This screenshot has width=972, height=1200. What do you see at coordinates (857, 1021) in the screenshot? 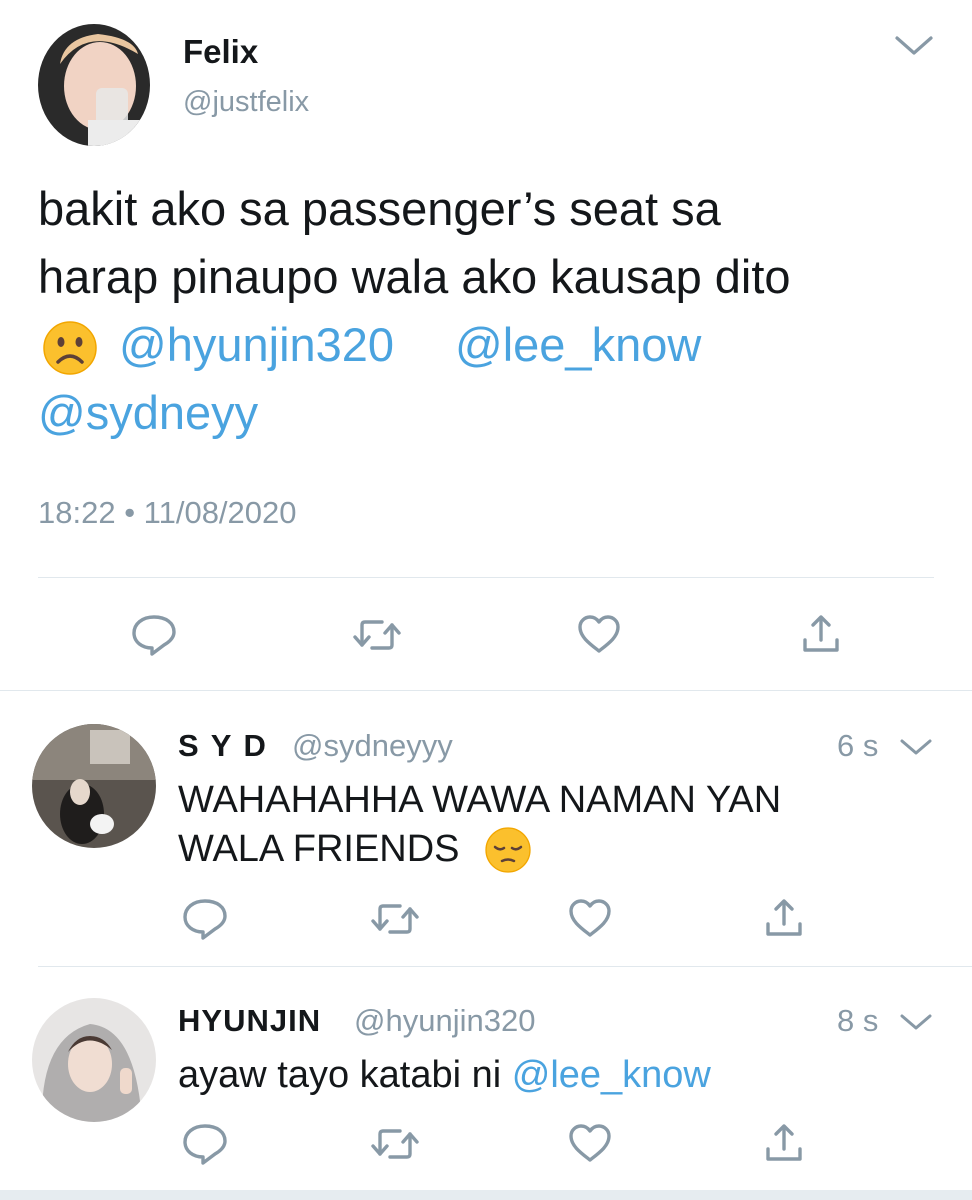
I see `reply-time: 8 s` at bounding box center [857, 1021].